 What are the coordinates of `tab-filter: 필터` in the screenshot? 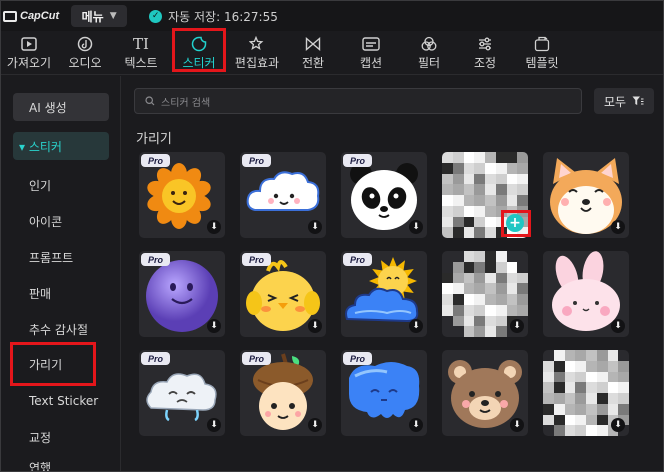 It's located at (429, 54).